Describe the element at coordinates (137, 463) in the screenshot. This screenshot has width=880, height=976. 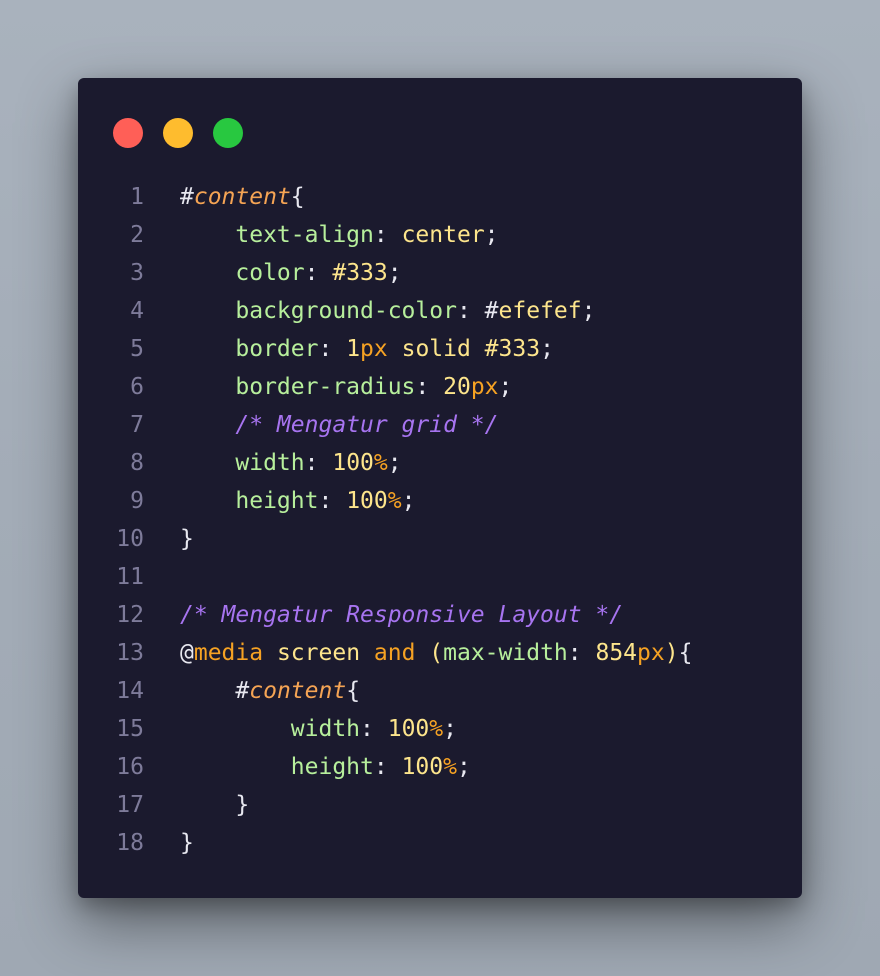
I see `line-number: 8` at that location.